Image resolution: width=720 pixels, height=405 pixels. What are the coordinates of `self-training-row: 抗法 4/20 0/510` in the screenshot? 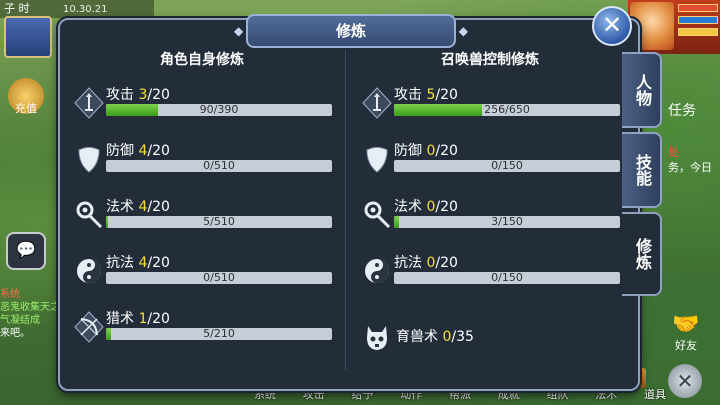 It's located at (202, 278).